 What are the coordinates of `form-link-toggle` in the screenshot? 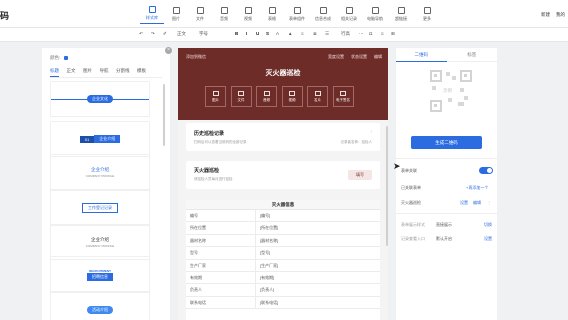 It's located at (486, 170).